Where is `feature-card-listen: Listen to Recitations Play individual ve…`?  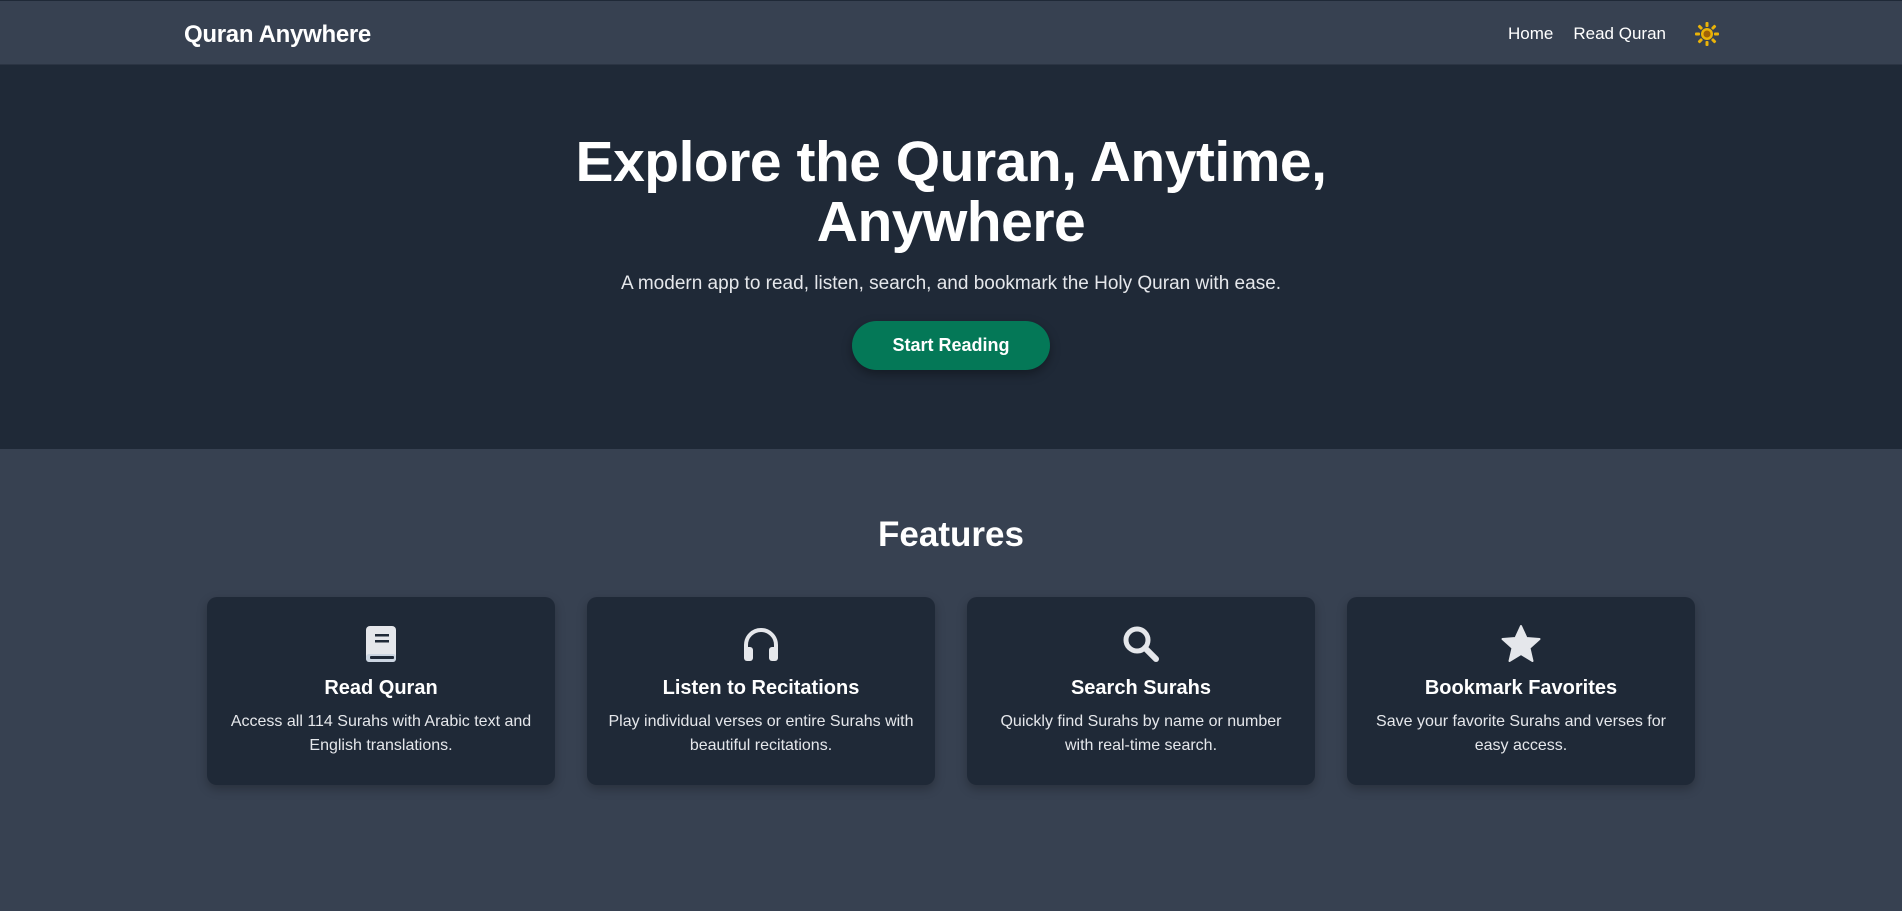 feature-card-listen: Listen to Recitations Play individual ve… is located at coordinates (761, 691).